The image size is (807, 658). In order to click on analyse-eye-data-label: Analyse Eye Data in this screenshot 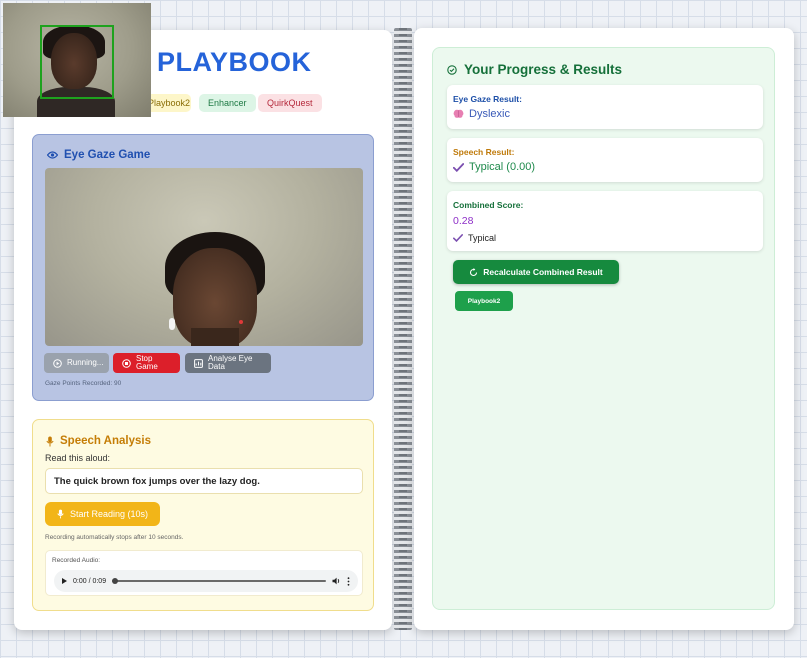, I will do `click(230, 362)`.